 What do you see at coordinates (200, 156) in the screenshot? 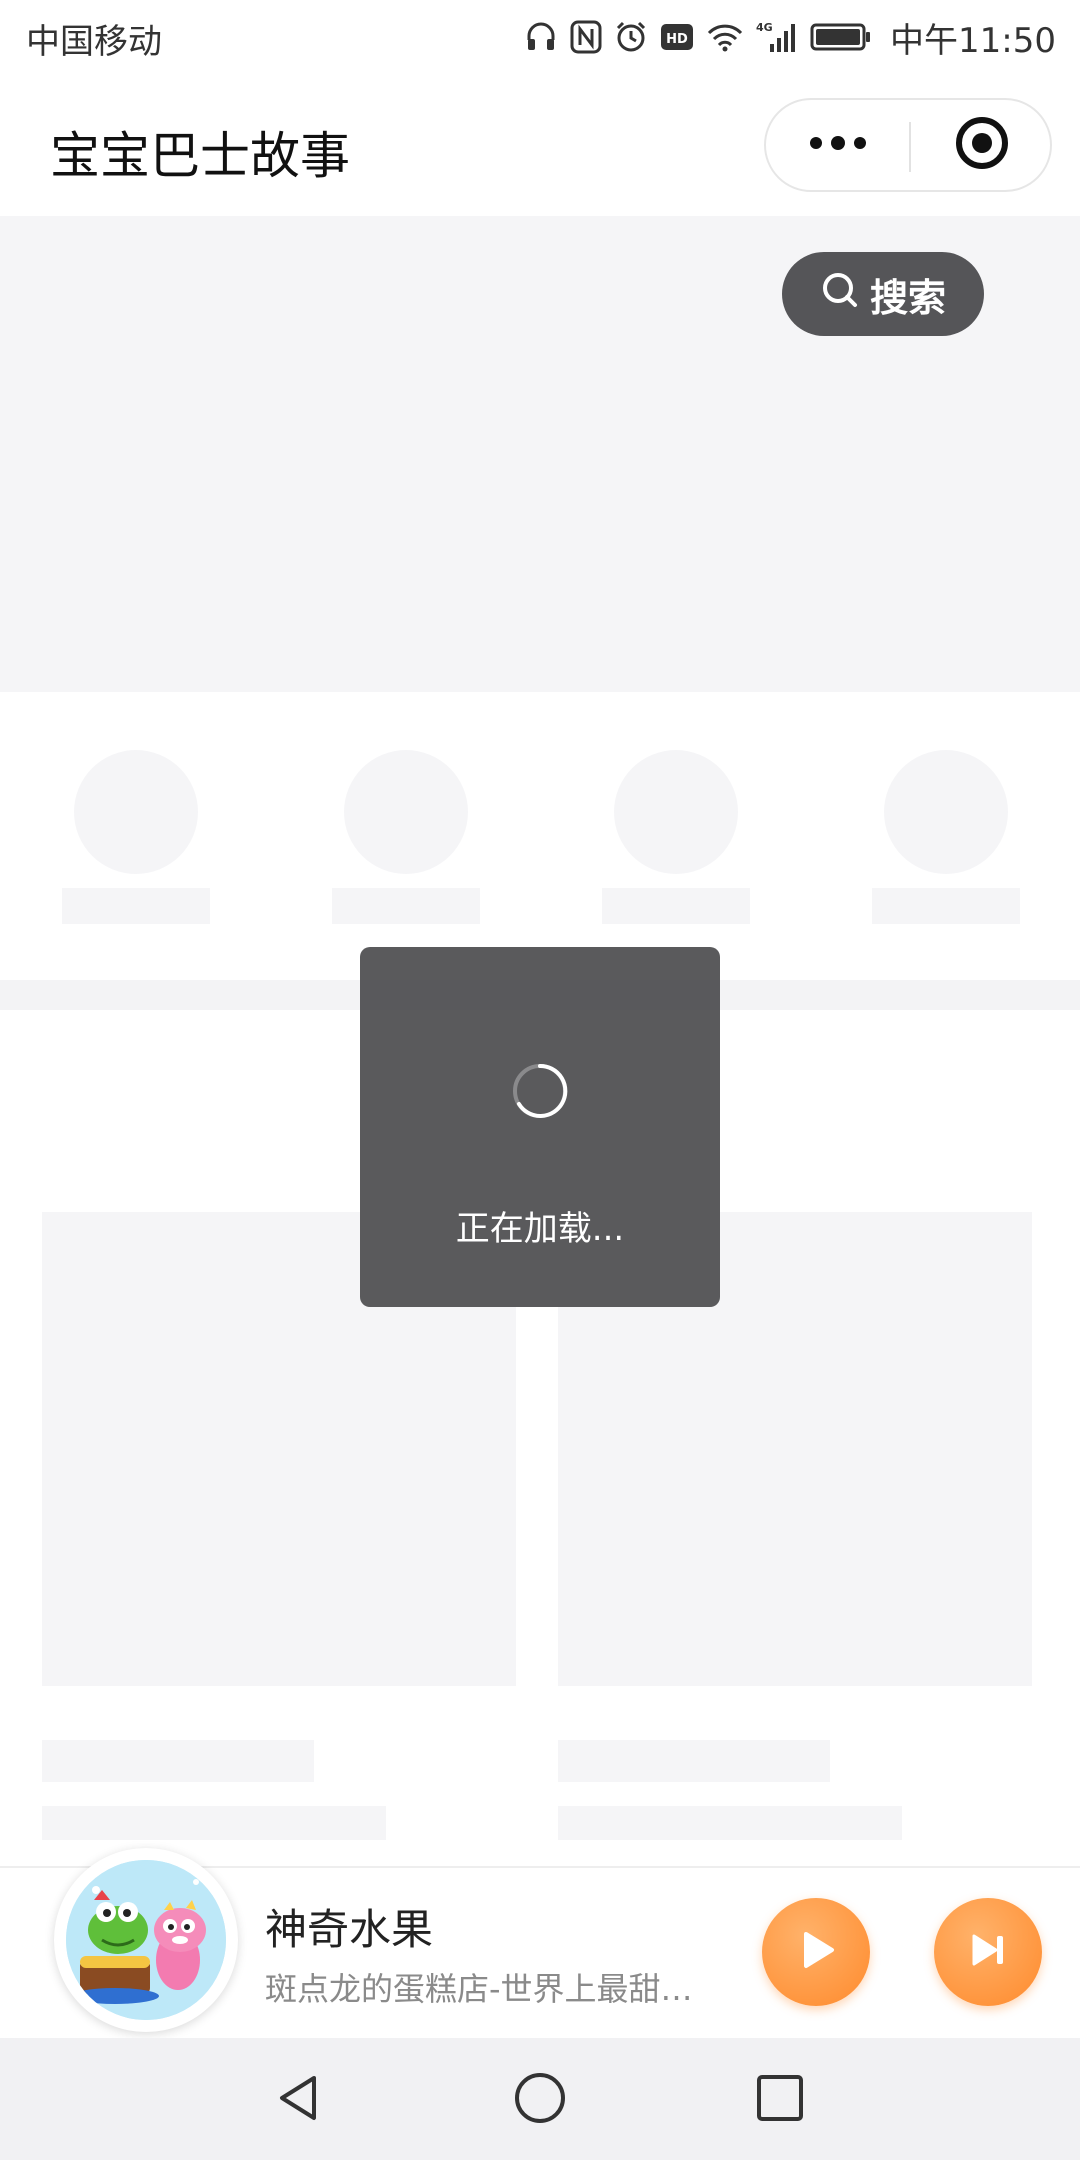
I see `page-title: 宝宝巴士故事` at bounding box center [200, 156].